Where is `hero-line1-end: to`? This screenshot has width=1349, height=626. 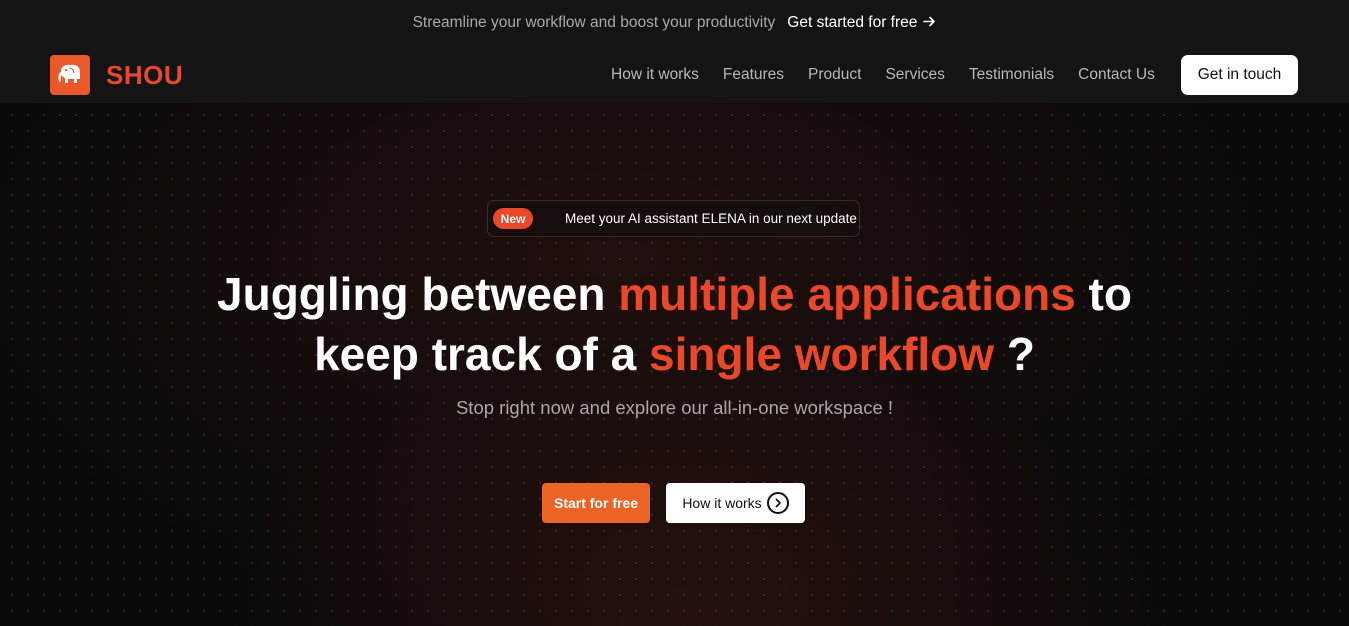
hero-line1-end: to is located at coordinates (1103, 294).